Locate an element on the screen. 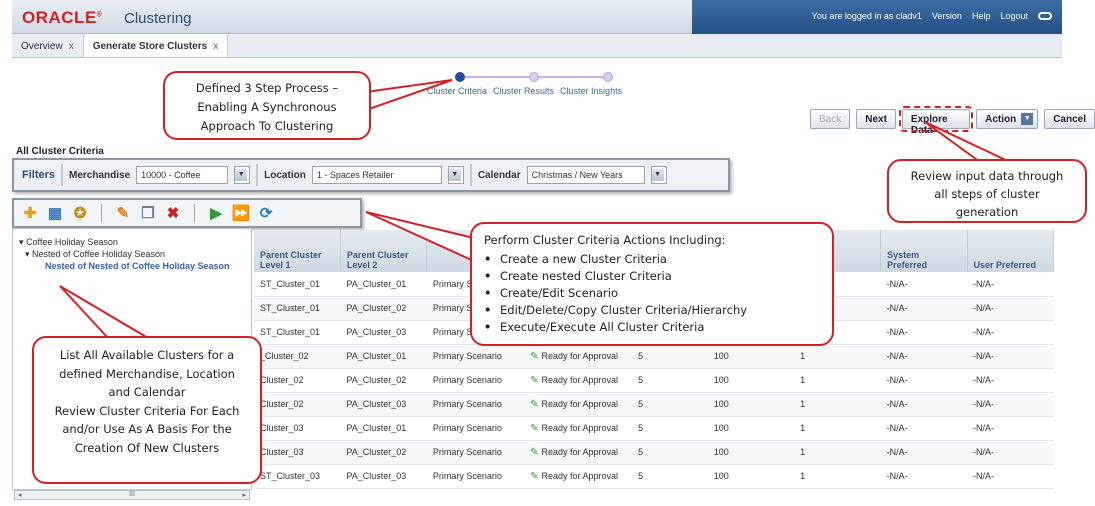  location-select: 1 - Spaces Retailer is located at coordinates (376, 175).